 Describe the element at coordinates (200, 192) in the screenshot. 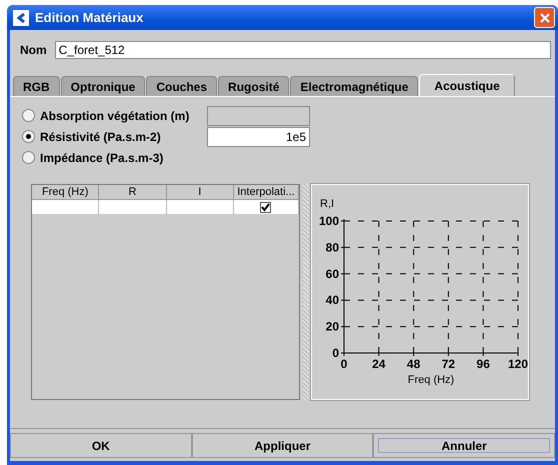

I see `column-header: I` at that location.